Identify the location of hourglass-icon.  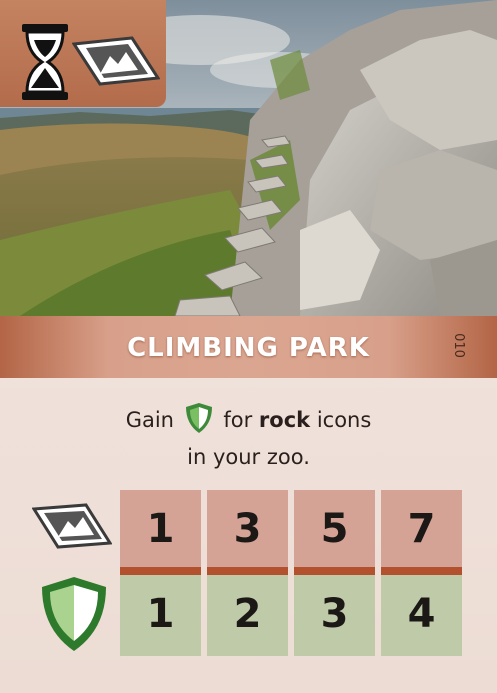
(45, 64).